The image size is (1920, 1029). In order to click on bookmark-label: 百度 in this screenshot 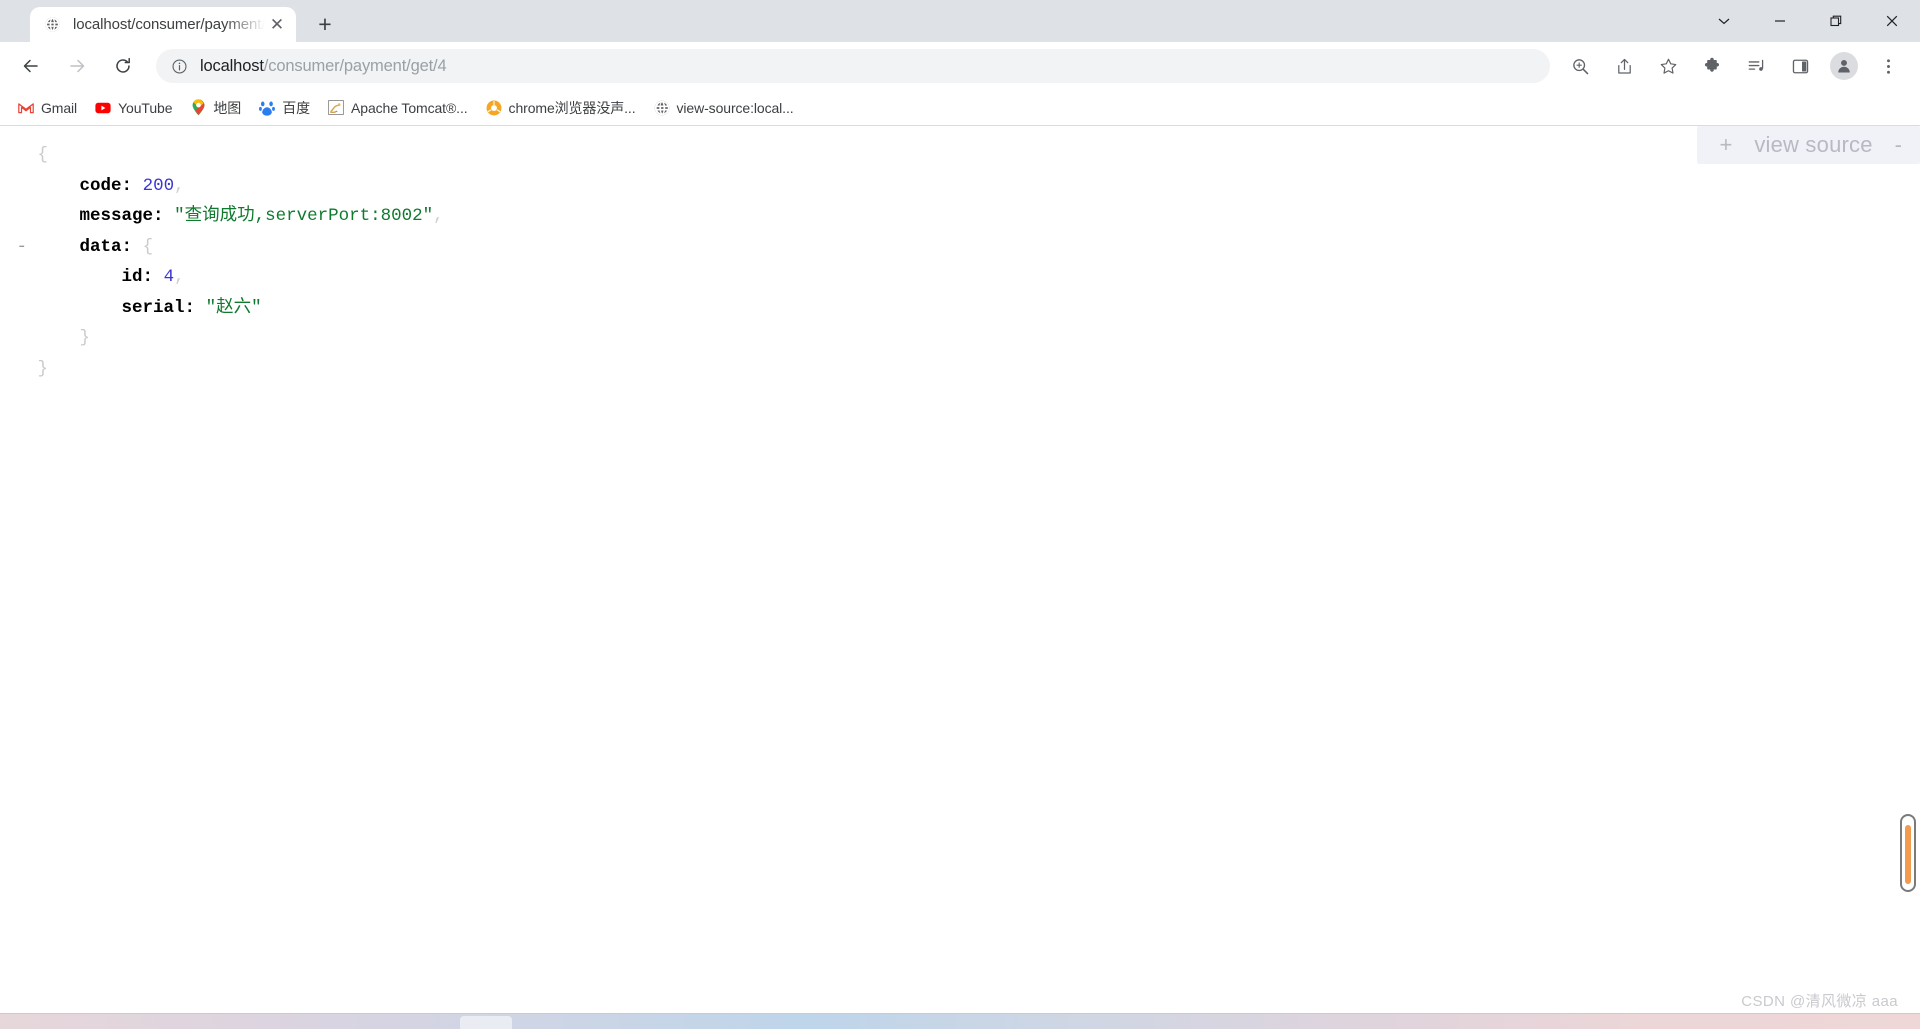, I will do `click(296, 107)`.